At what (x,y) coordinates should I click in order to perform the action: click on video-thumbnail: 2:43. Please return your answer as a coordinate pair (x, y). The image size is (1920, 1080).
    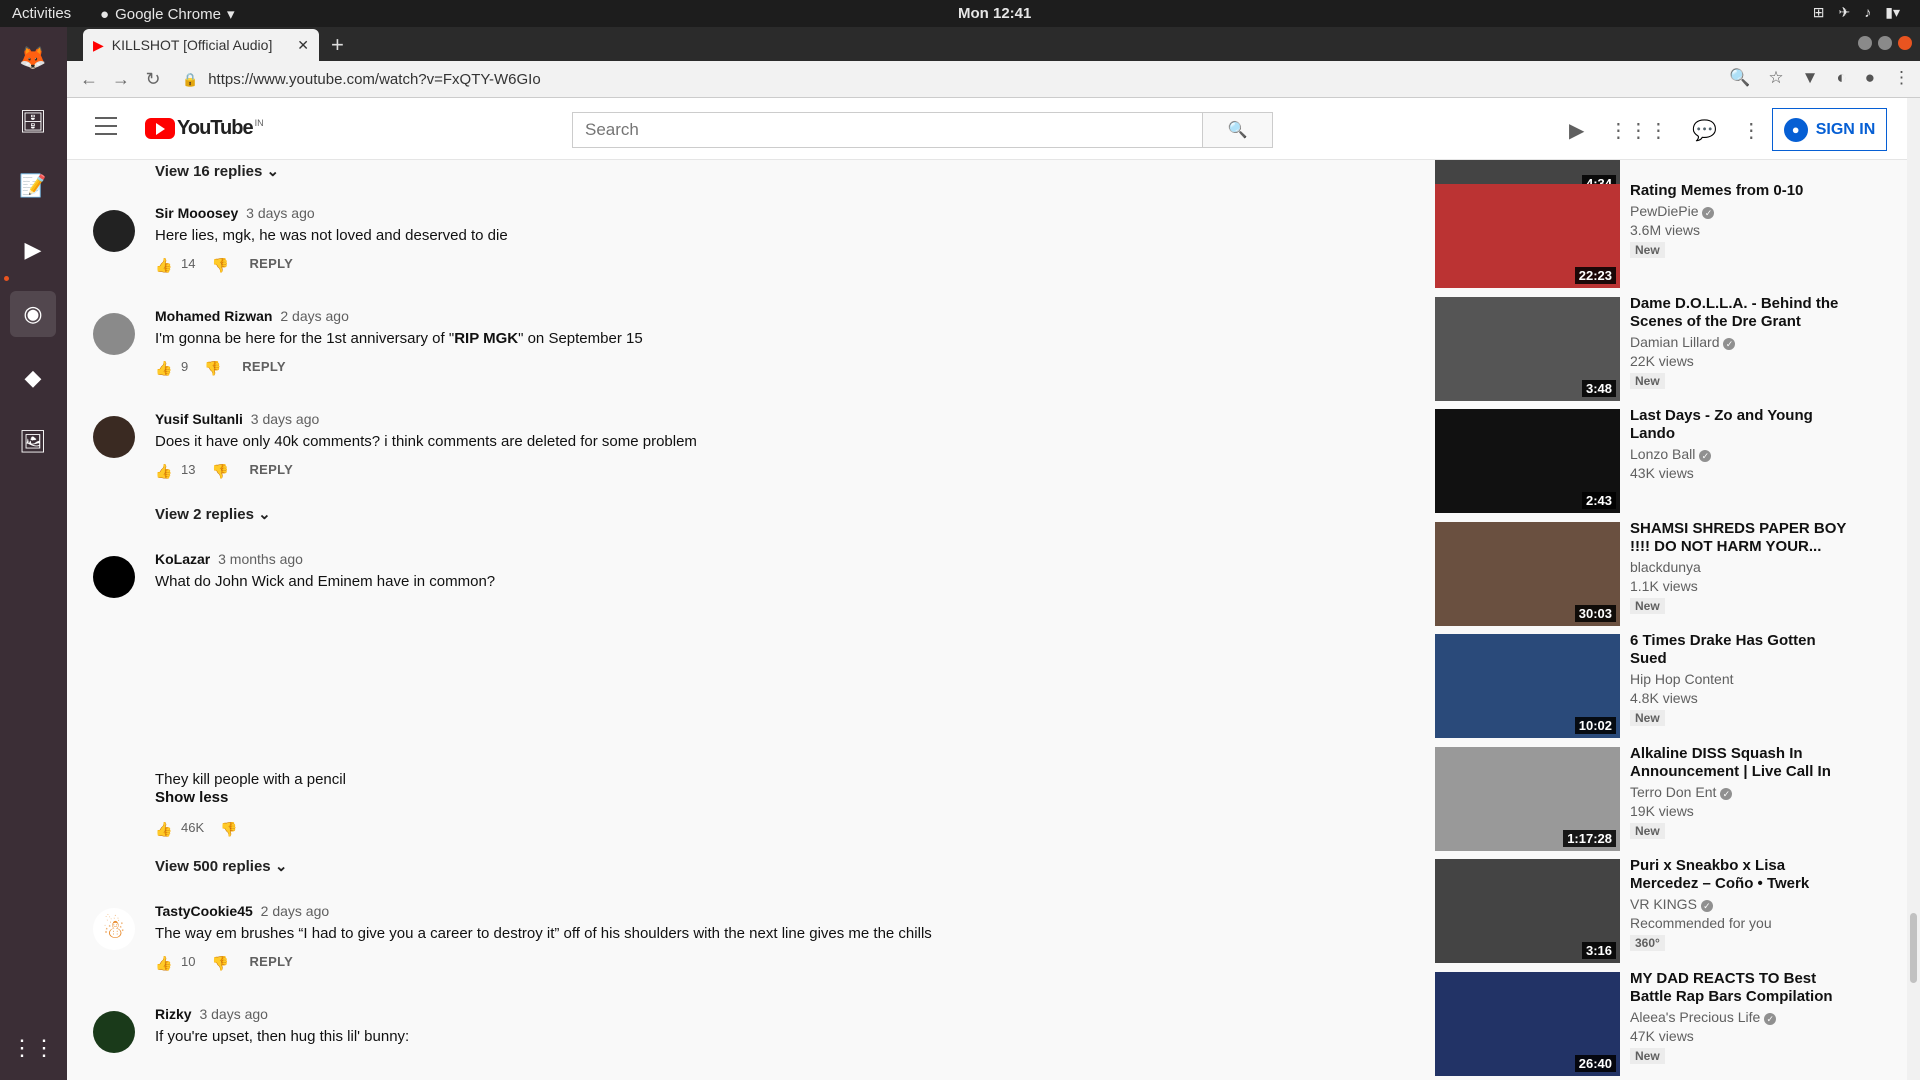
    Looking at the image, I should click on (1527, 461).